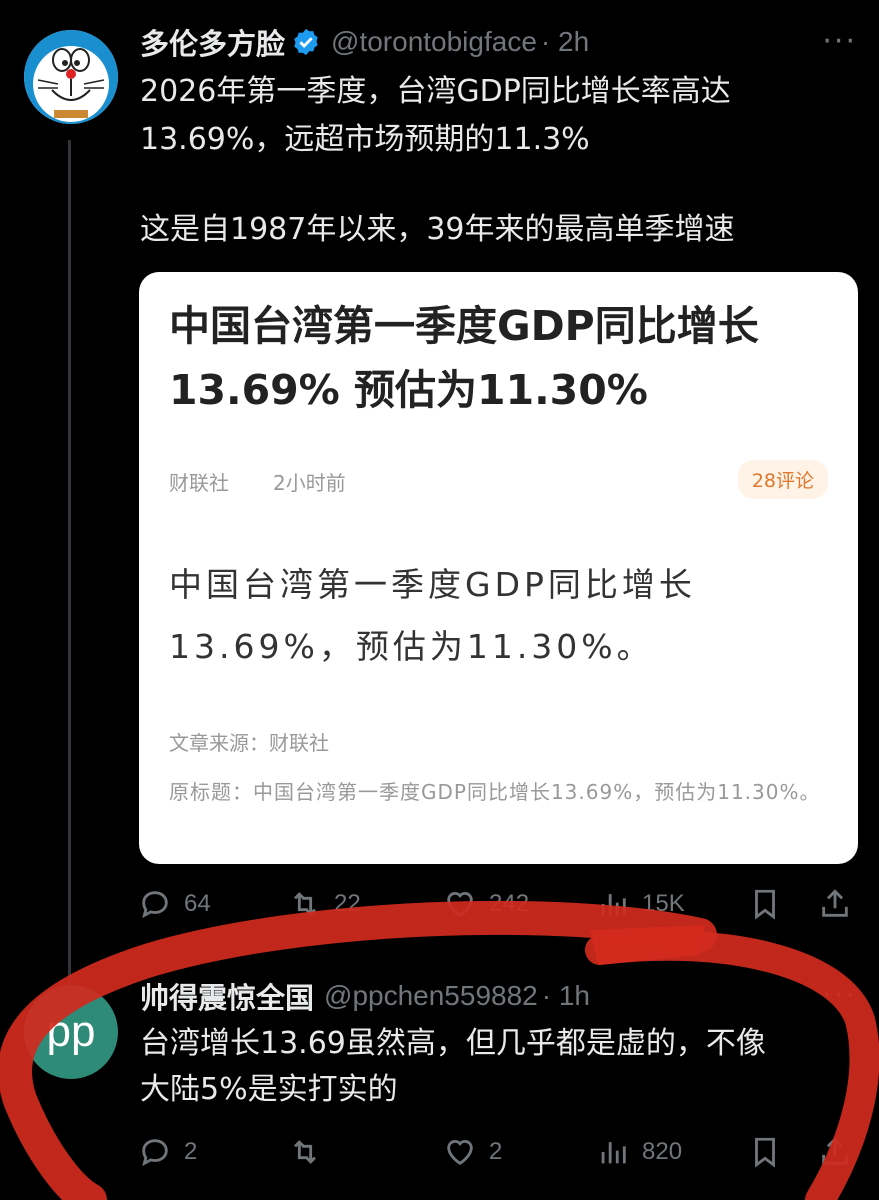 This screenshot has width=879, height=1200. I want to click on reply-count: 2, so click(191, 1151).